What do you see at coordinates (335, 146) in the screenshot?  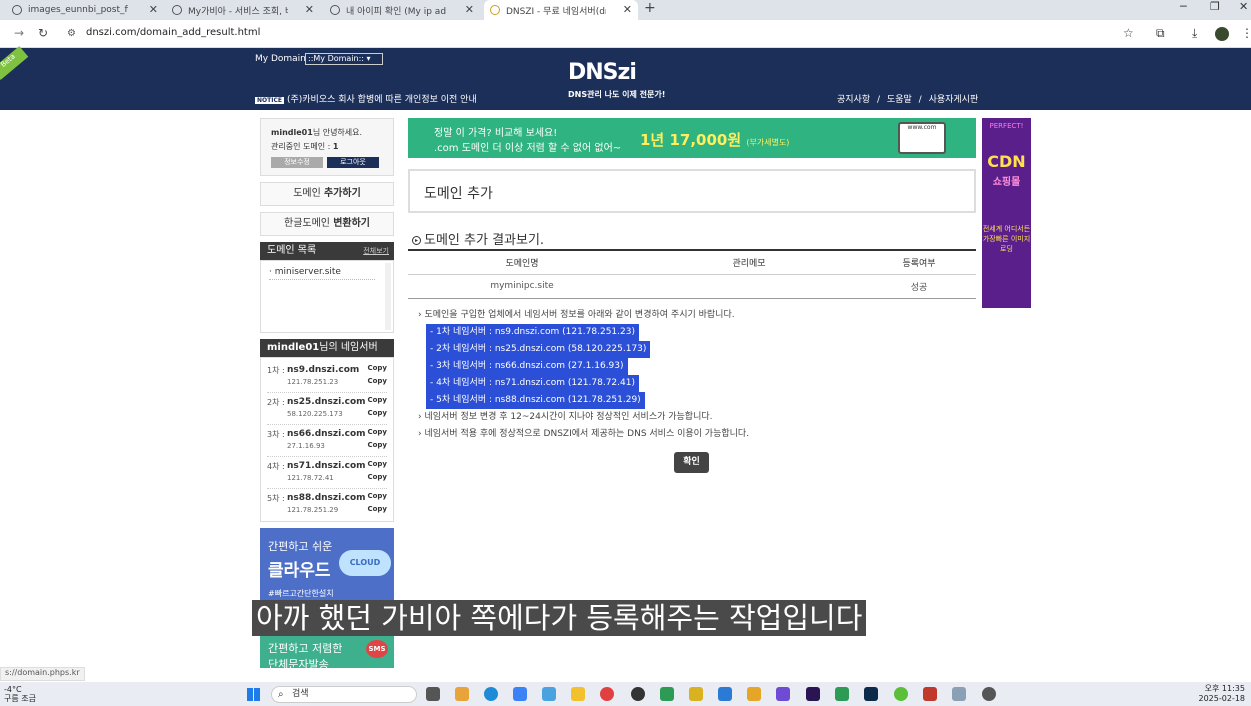 I see `managed-count: 1` at bounding box center [335, 146].